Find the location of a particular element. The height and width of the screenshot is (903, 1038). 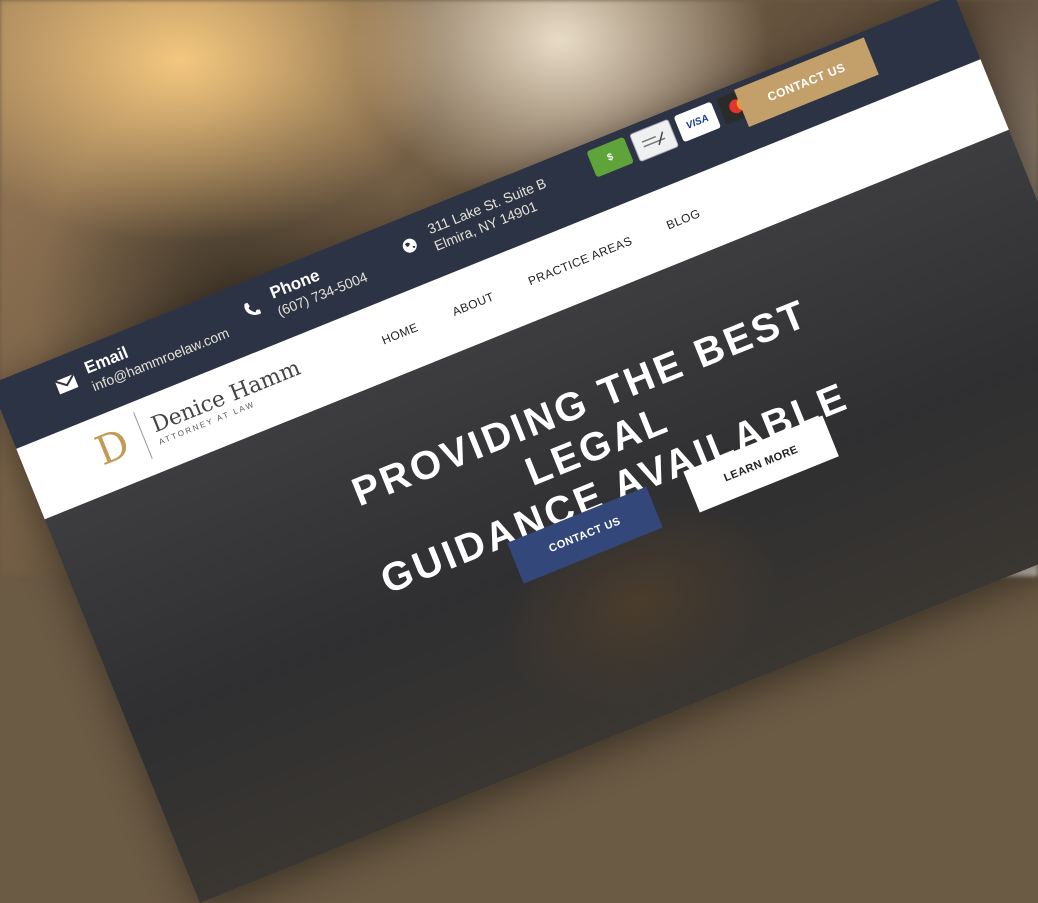

nav-practice-areas: PRACTICE AREAS is located at coordinates (580, 261).